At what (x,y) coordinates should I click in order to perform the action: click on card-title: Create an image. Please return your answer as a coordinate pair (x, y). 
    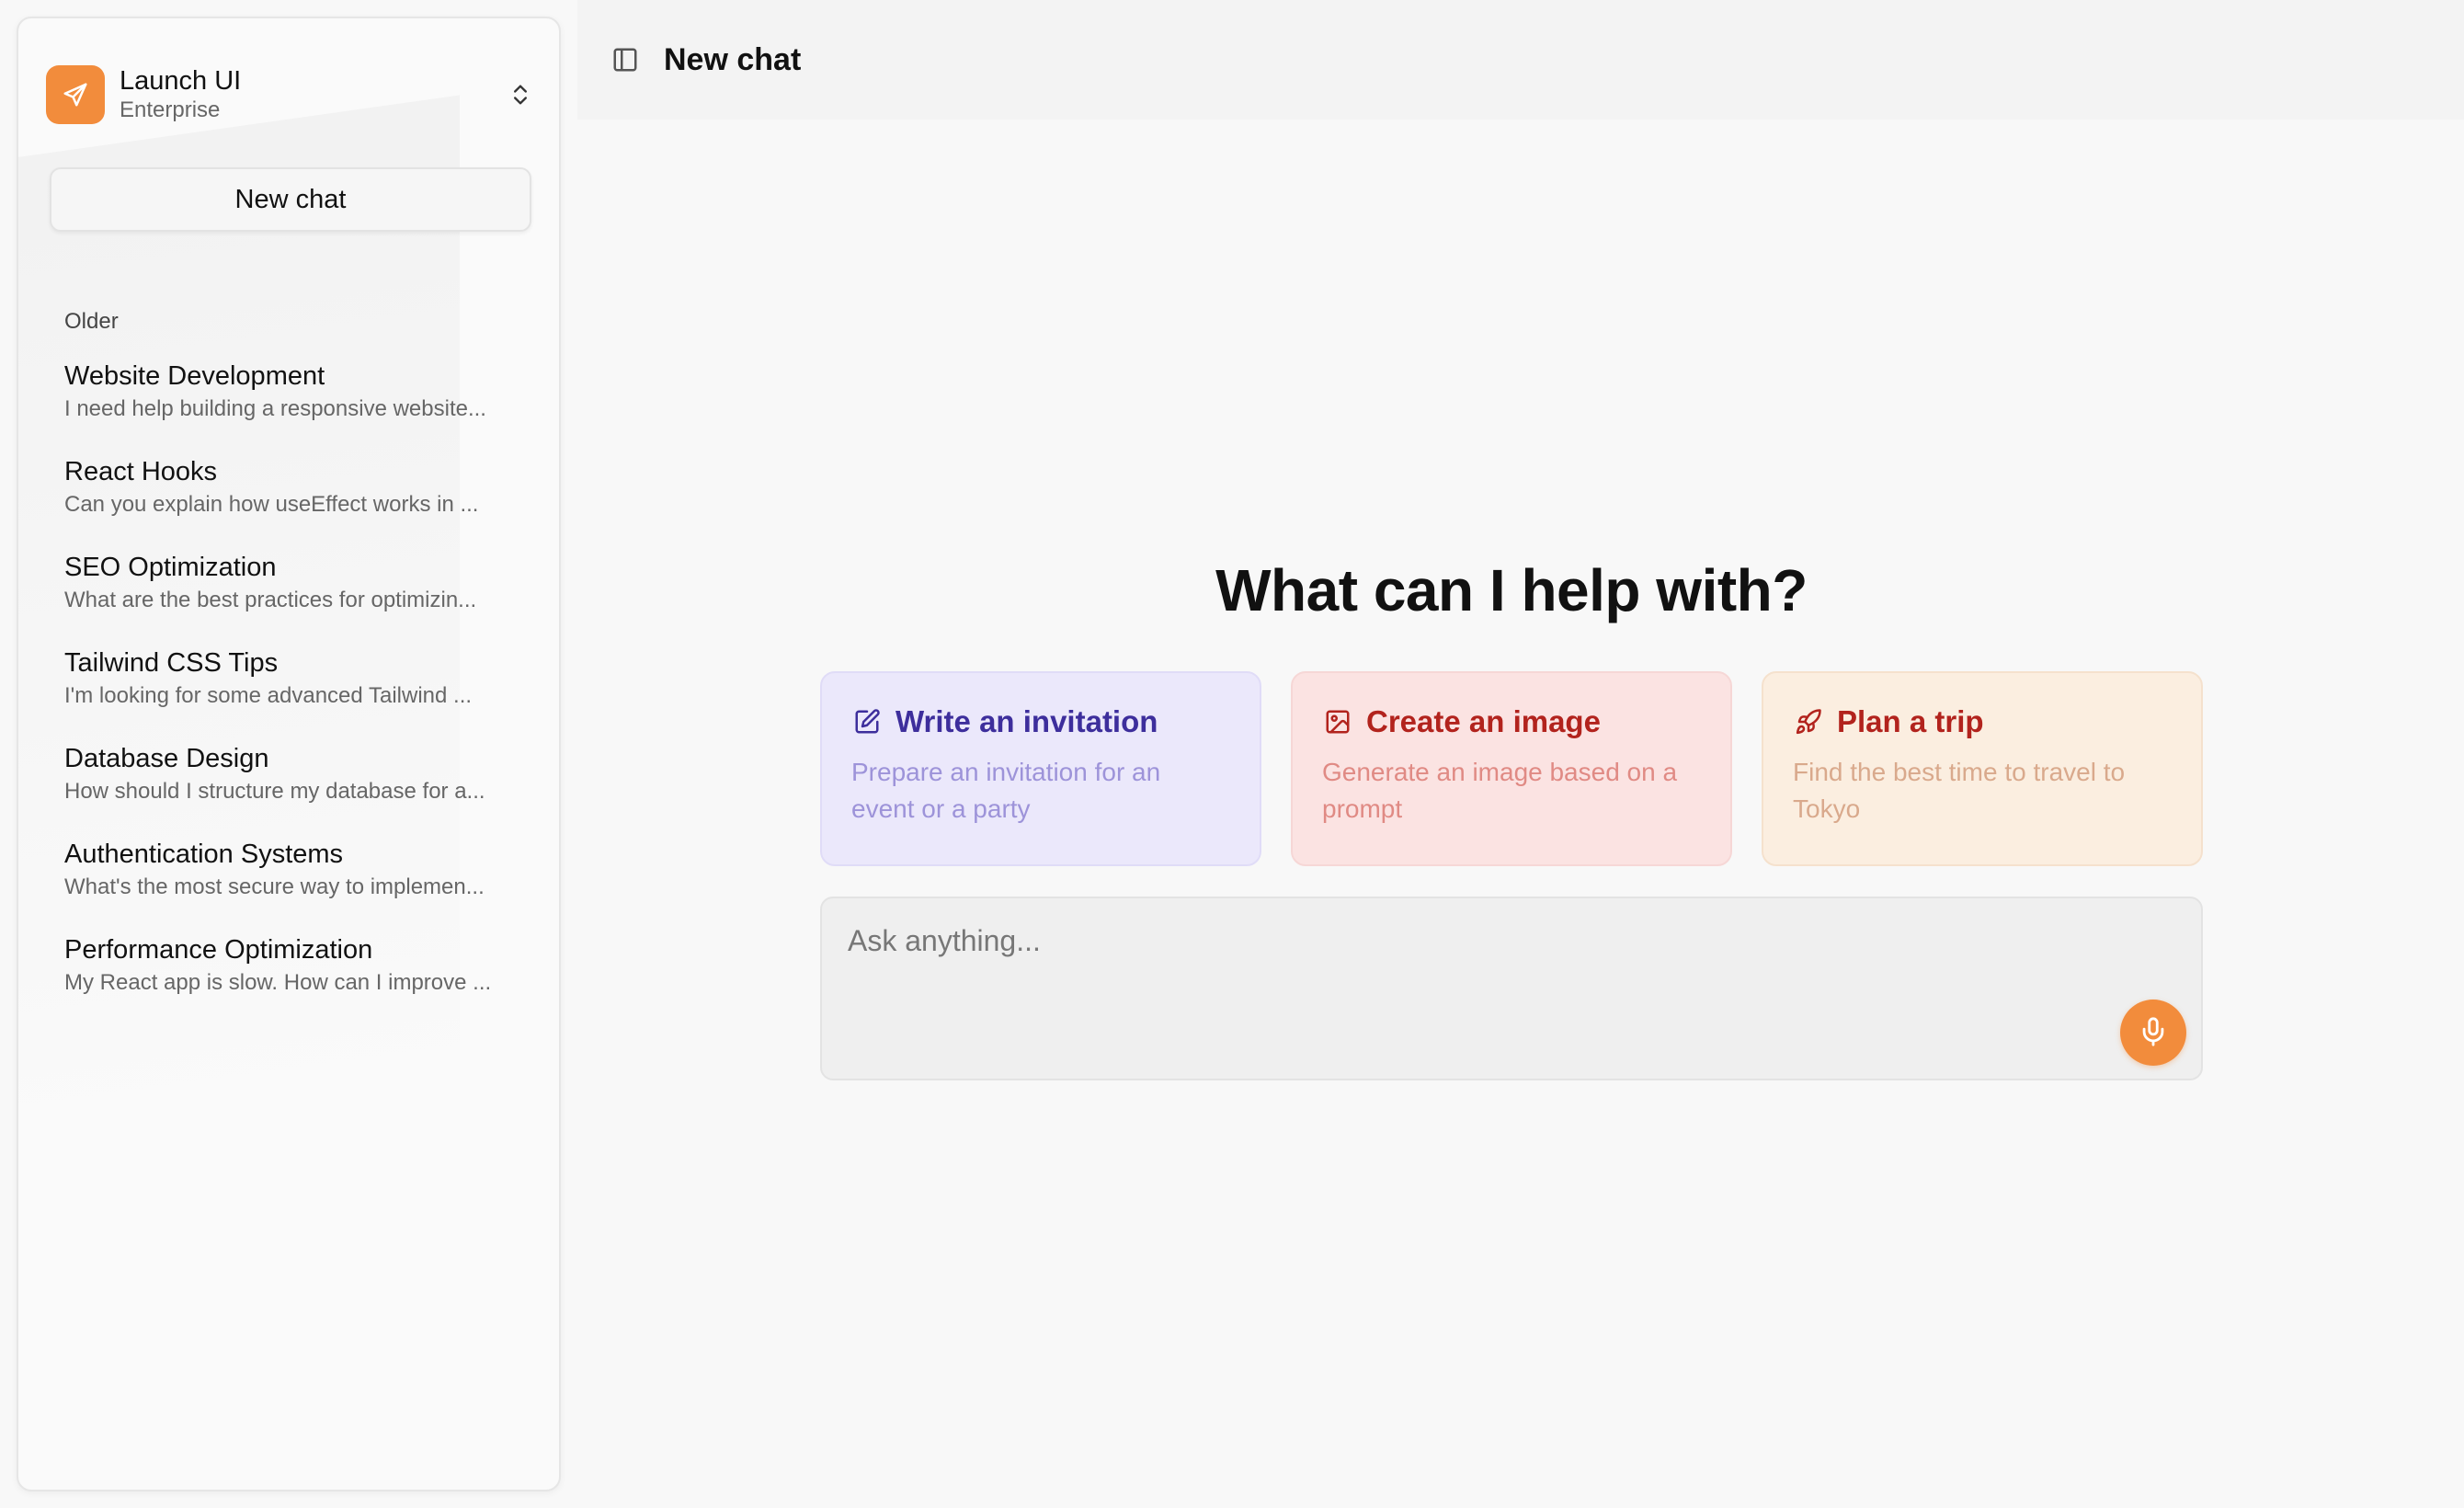
    Looking at the image, I should click on (1483, 721).